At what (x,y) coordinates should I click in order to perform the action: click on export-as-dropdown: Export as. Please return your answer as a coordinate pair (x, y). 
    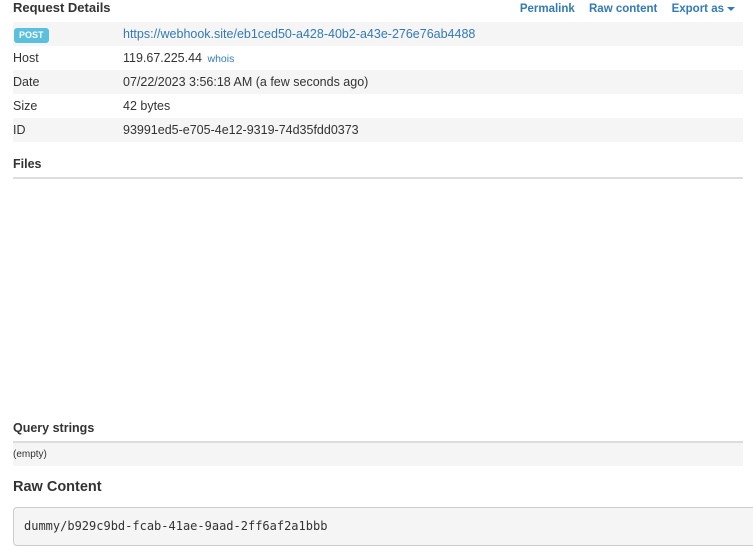
    Looking at the image, I should click on (703, 9).